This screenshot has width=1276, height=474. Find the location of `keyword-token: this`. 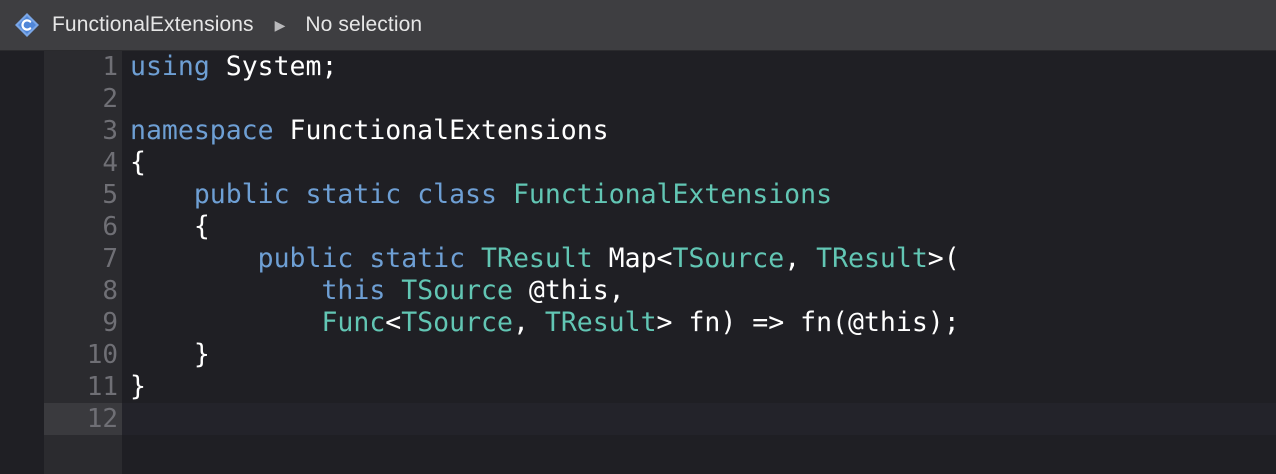

keyword-token: this is located at coordinates (353, 290).